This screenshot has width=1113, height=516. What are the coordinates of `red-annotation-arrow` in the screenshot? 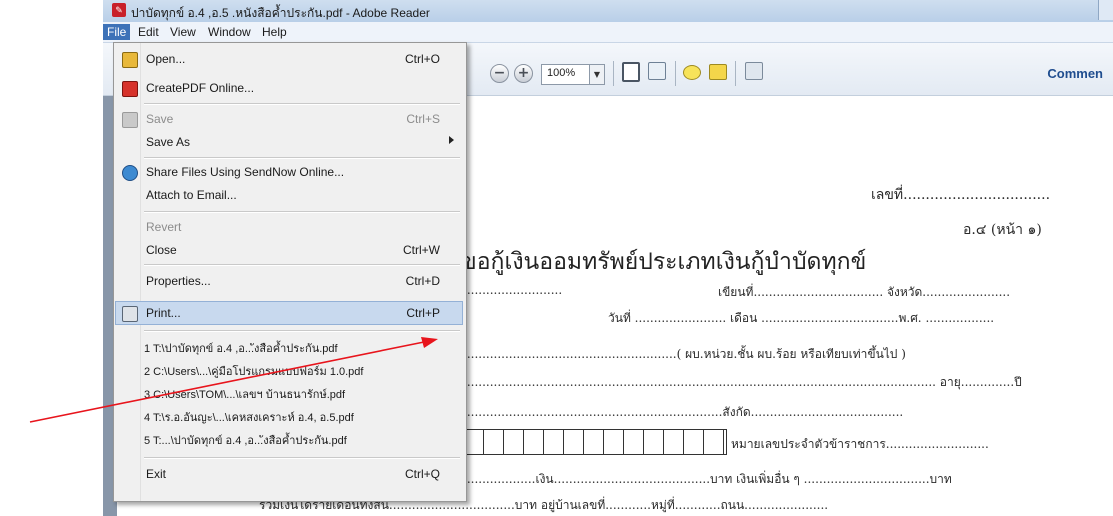 It's located at (233, 380).